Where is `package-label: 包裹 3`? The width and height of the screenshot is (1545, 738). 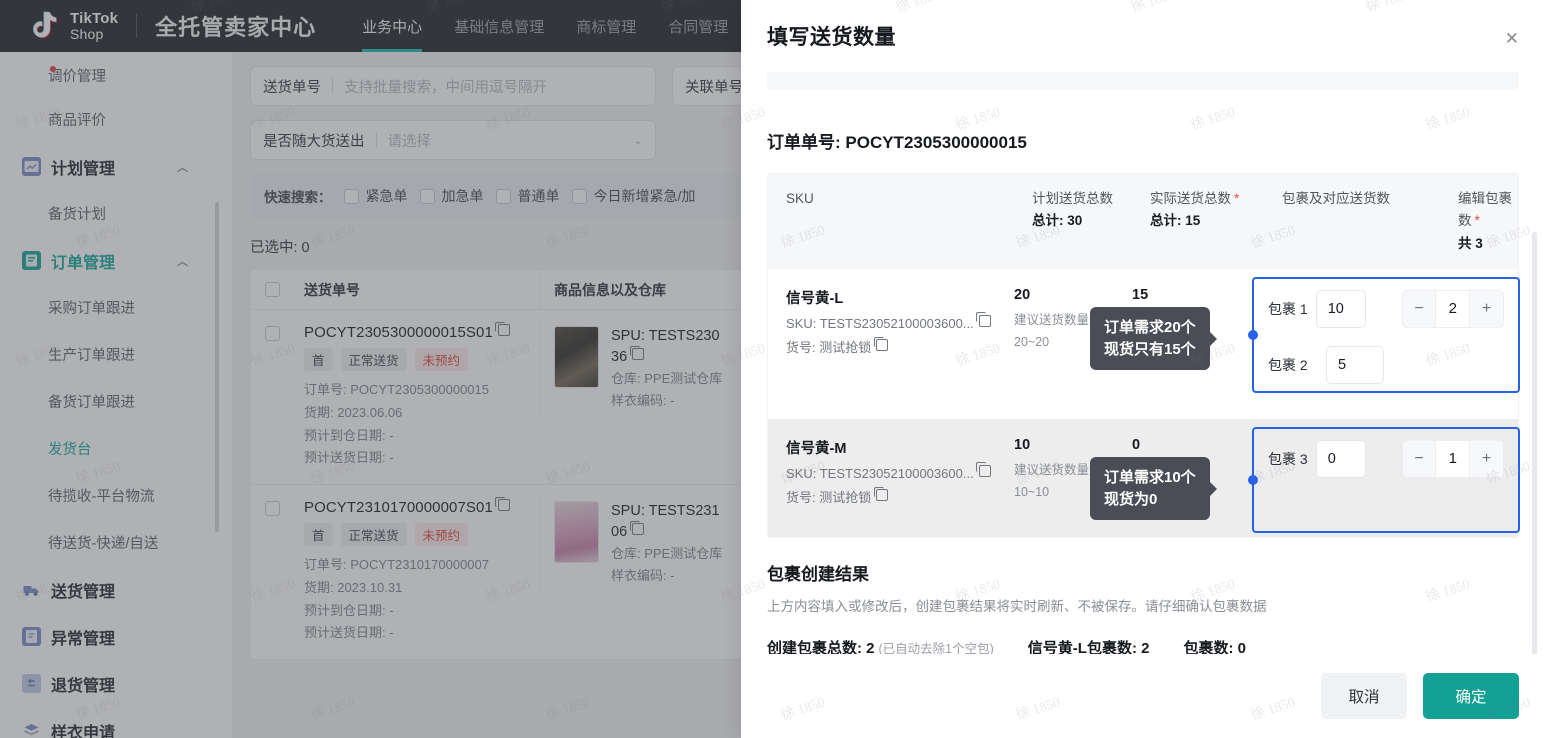 package-label: 包裹 3 is located at coordinates (1288, 458).